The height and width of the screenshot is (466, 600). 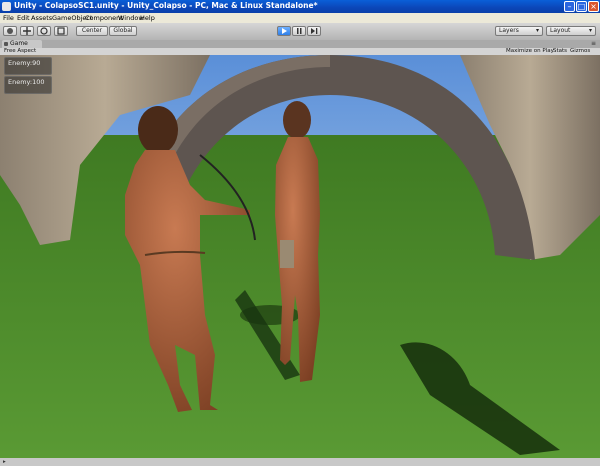 What do you see at coordinates (569, 6) in the screenshot?
I see `minimize-button: –` at bounding box center [569, 6].